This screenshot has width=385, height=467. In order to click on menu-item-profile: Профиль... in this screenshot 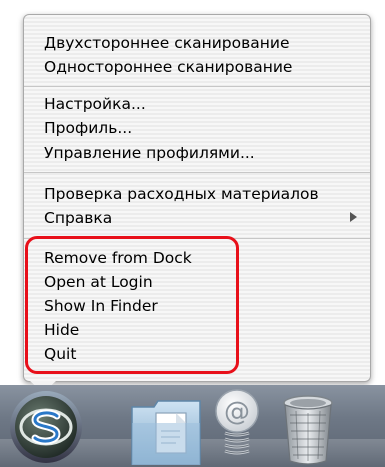, I will do `click(88, 128)`.